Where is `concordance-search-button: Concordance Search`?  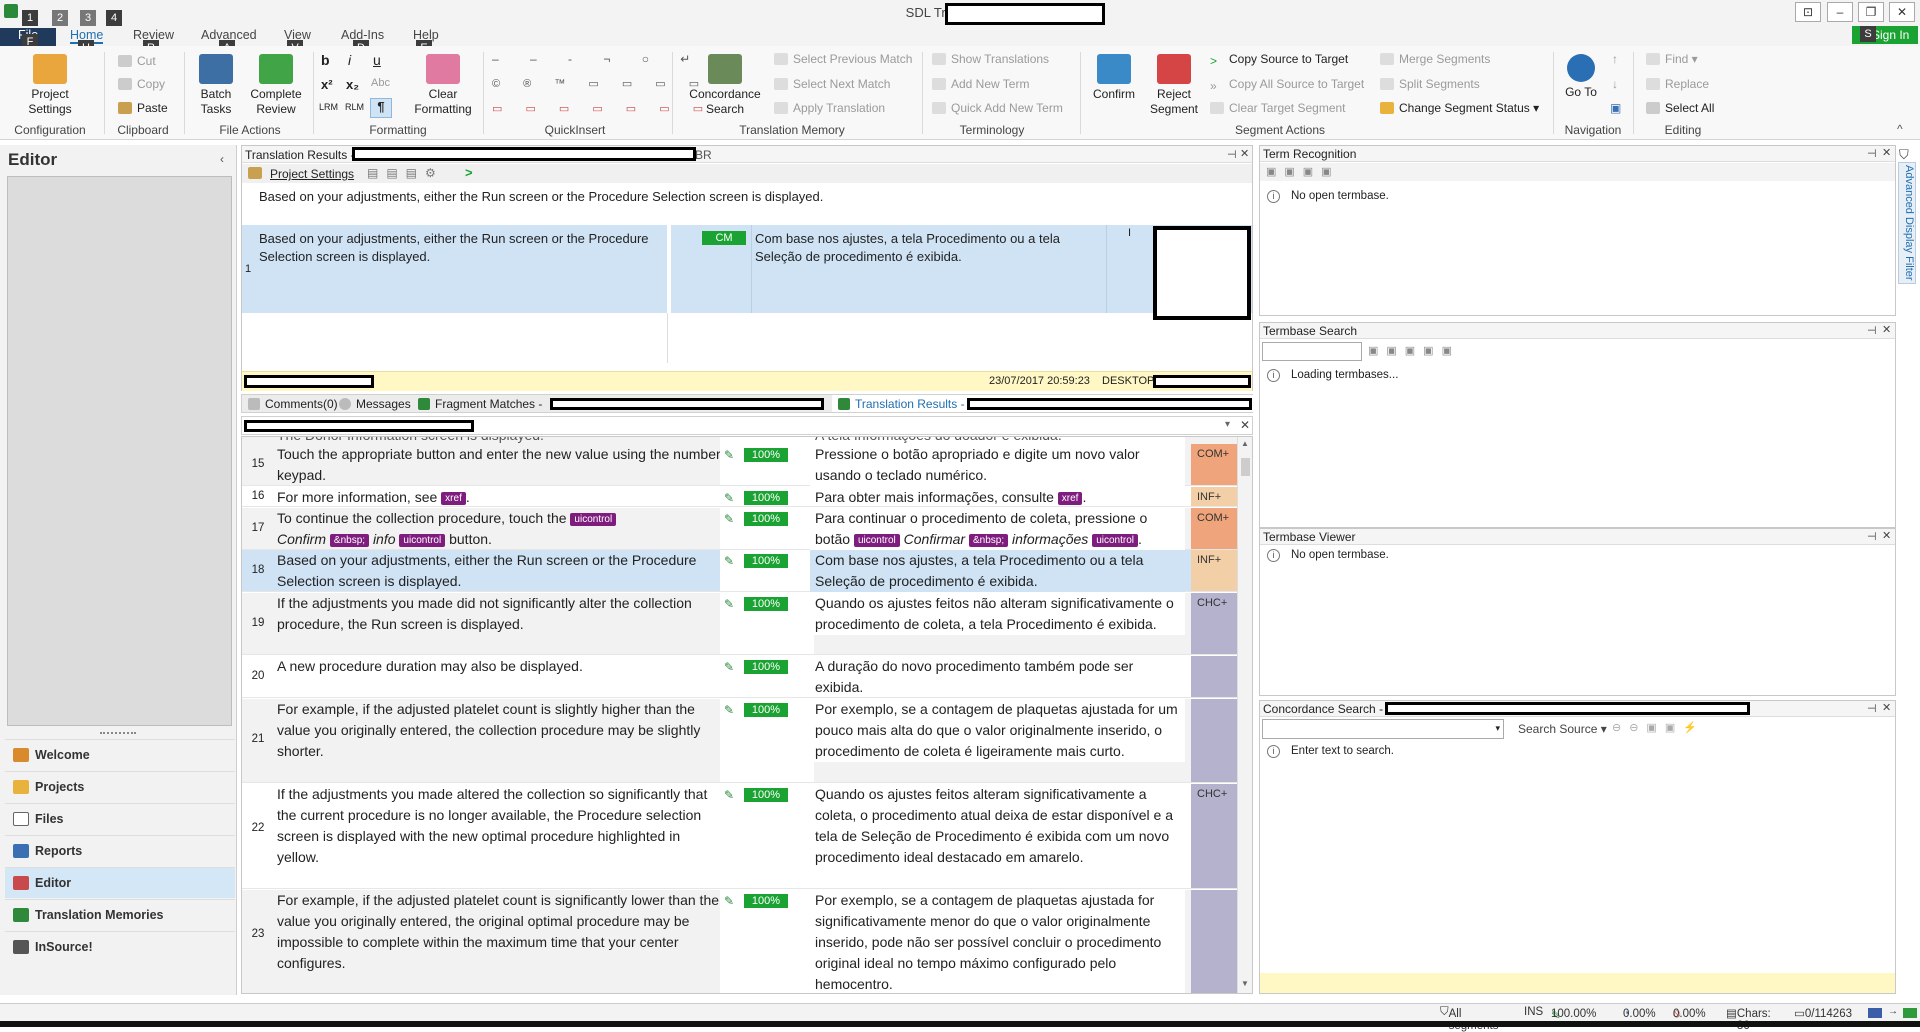
concordance-search-button: Concordance Search is located at coordinates (725, 85).